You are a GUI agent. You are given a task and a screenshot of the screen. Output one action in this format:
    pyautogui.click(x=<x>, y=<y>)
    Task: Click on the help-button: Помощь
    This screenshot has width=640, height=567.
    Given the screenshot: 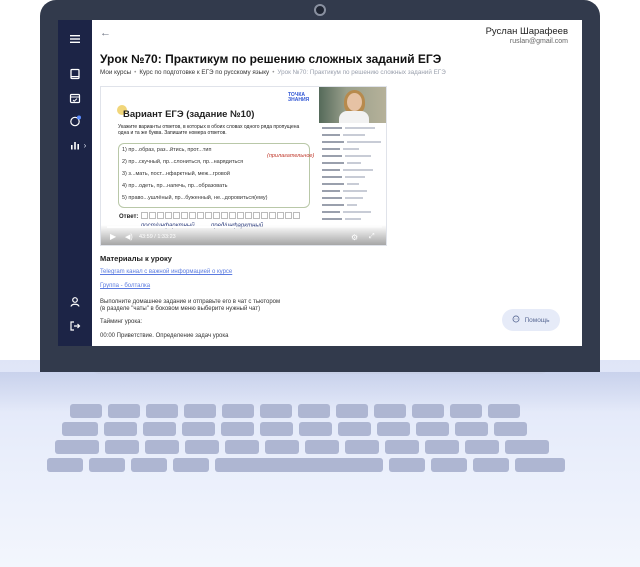 What is the action you would take?
    pyautogui.click(x=531, y=320)
    